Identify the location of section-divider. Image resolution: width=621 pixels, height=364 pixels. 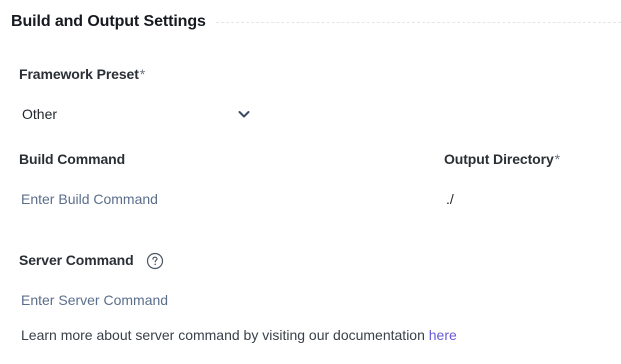
(418, 22).